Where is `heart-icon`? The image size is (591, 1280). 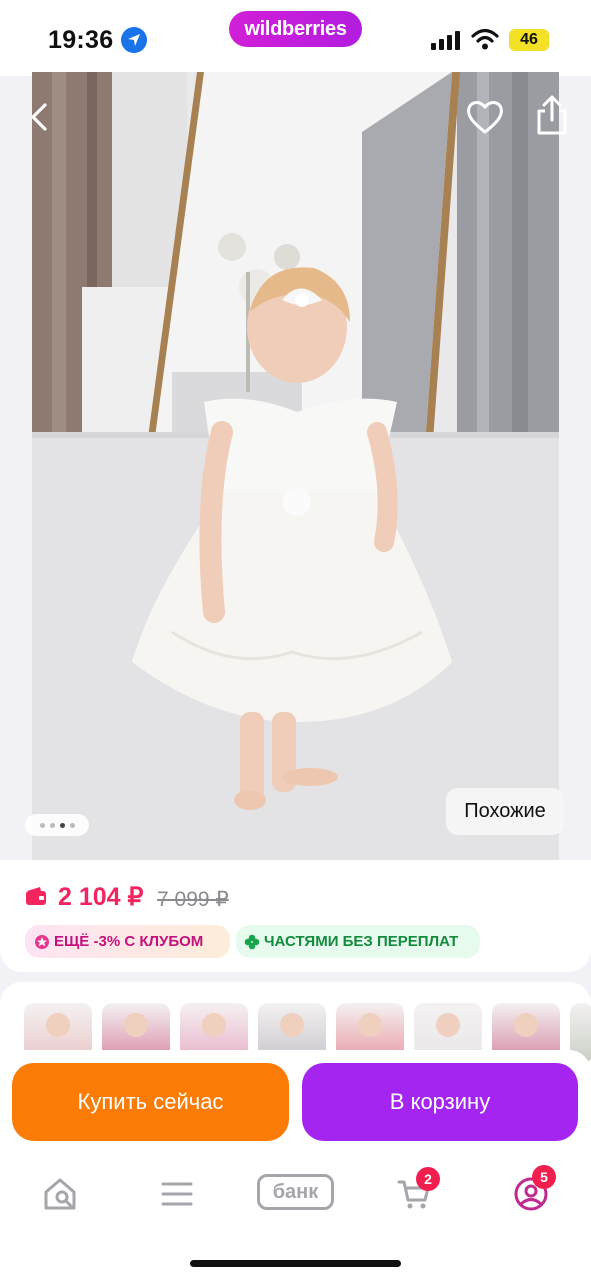 heart-icon is located at coordinates (485, 117).